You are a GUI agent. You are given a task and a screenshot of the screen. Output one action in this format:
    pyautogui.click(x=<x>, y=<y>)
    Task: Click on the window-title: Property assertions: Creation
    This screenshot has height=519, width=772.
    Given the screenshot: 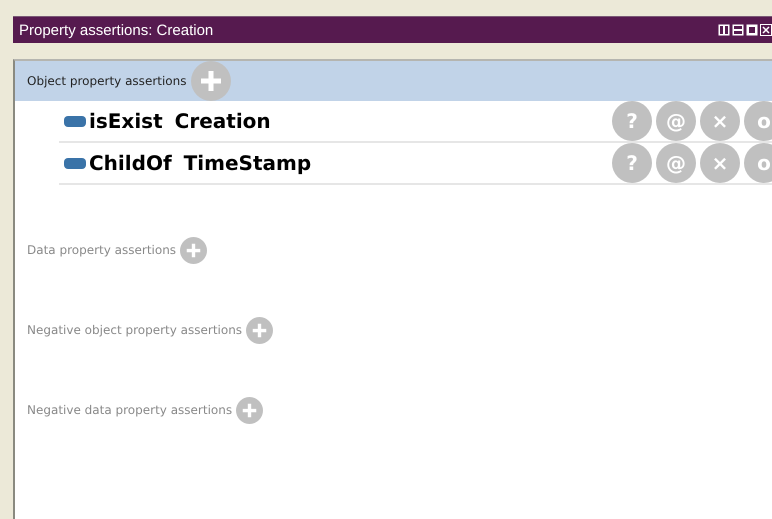 What is the action you would take?
    pyautogui.click(x=116, y=30)
    